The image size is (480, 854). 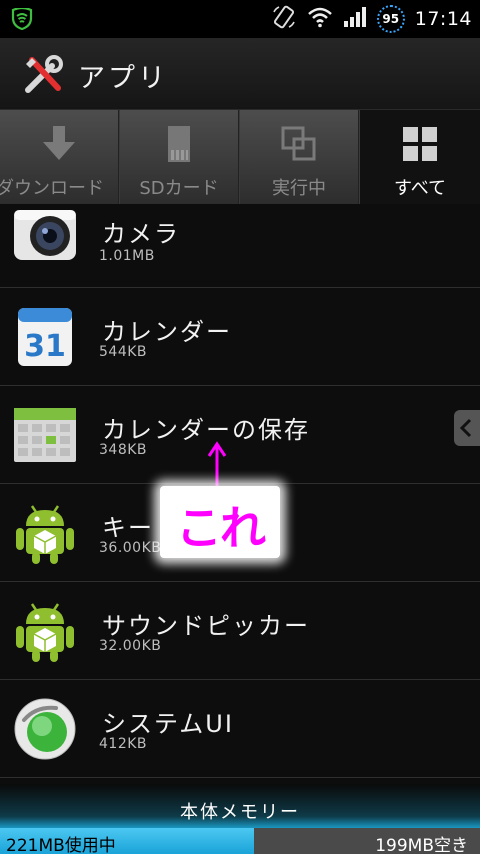 What do you see at coordinates (43, 75) in the screenshot?
I see `tools-icon` at bounding box center [43, 75].